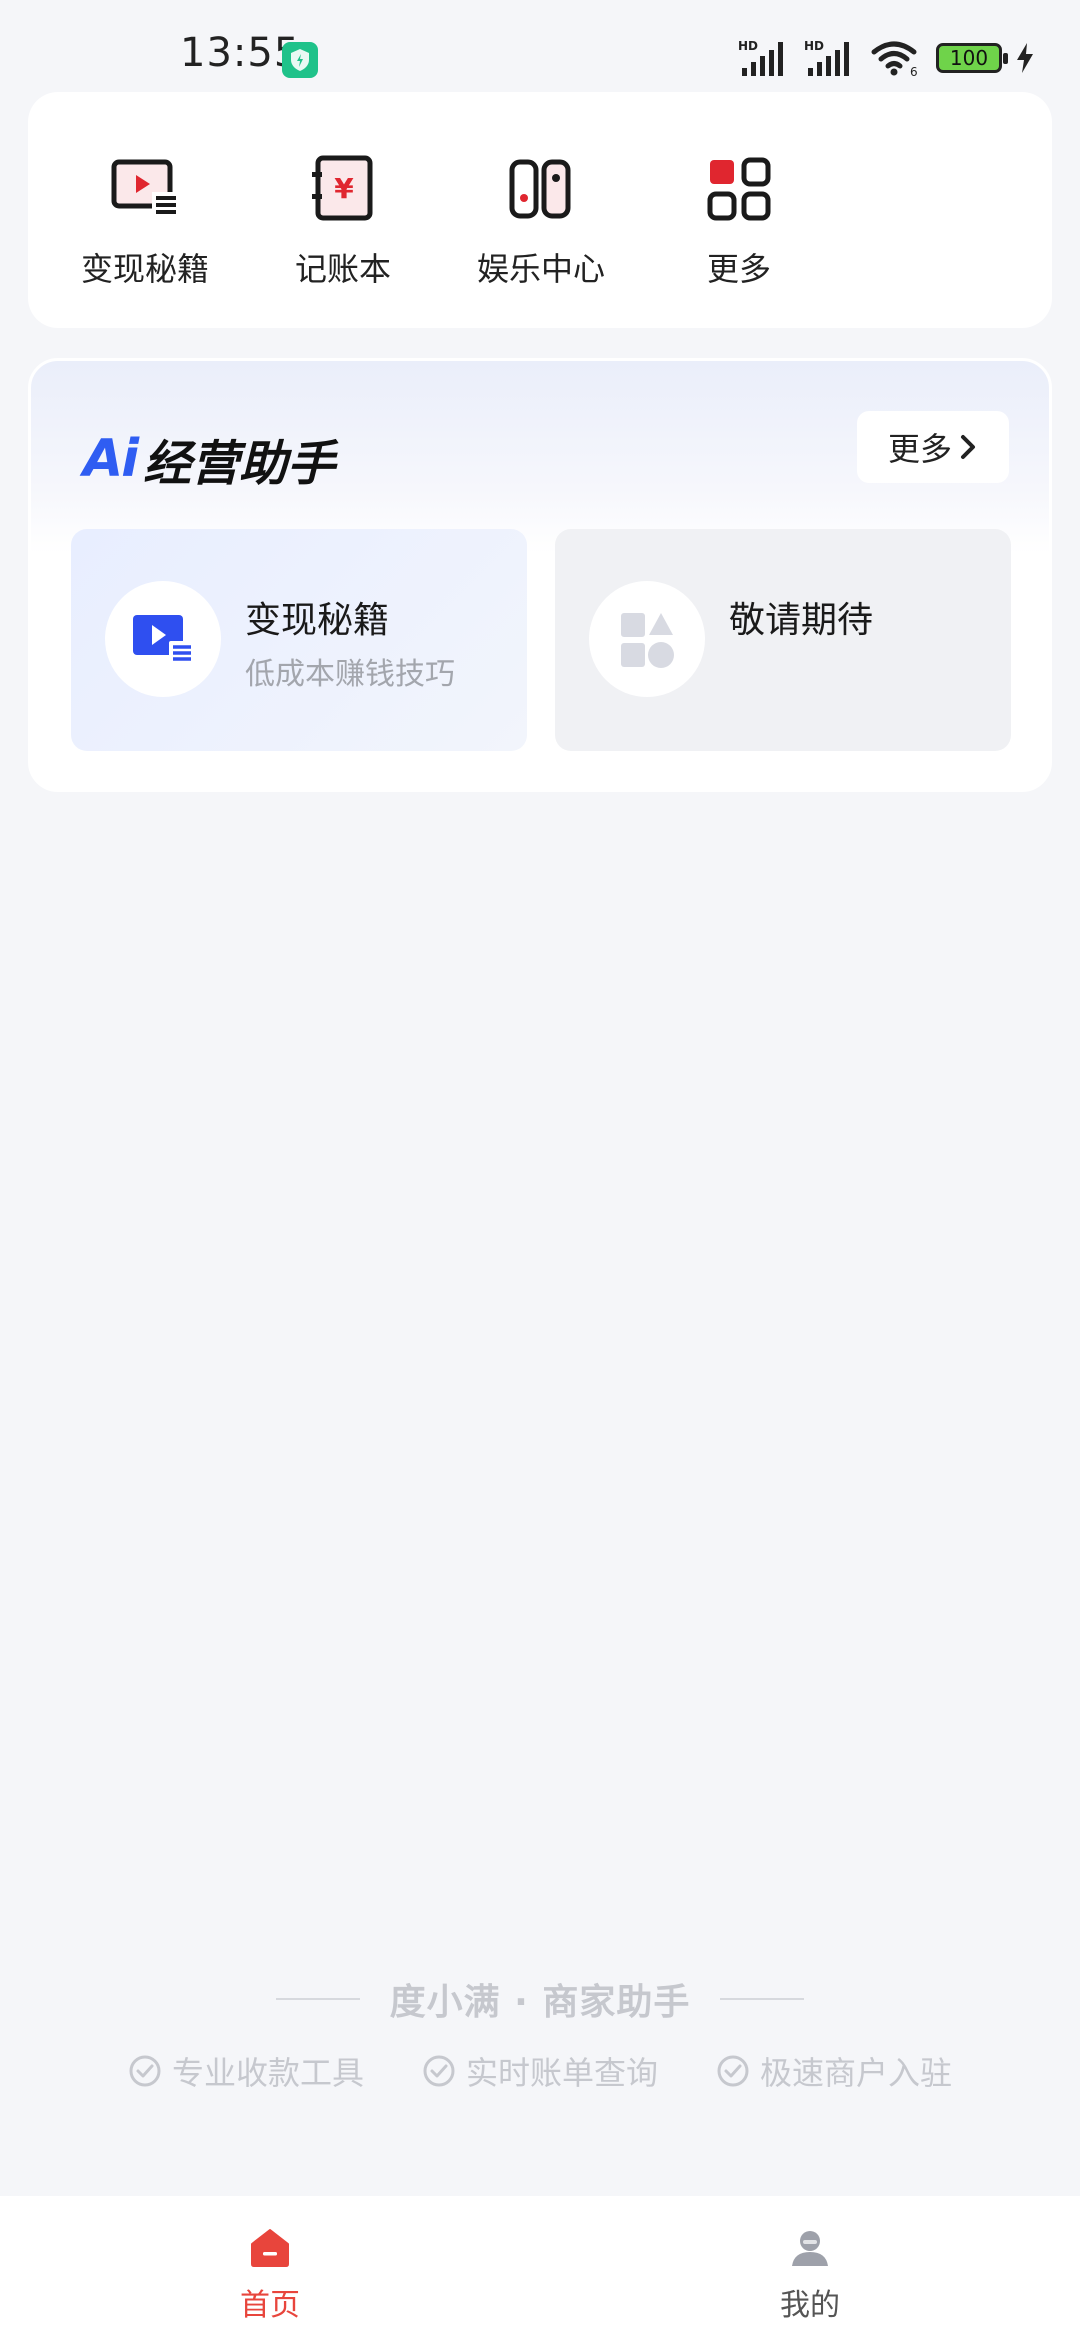  I want to click on nav-home: 首页, so click(270, 2275).